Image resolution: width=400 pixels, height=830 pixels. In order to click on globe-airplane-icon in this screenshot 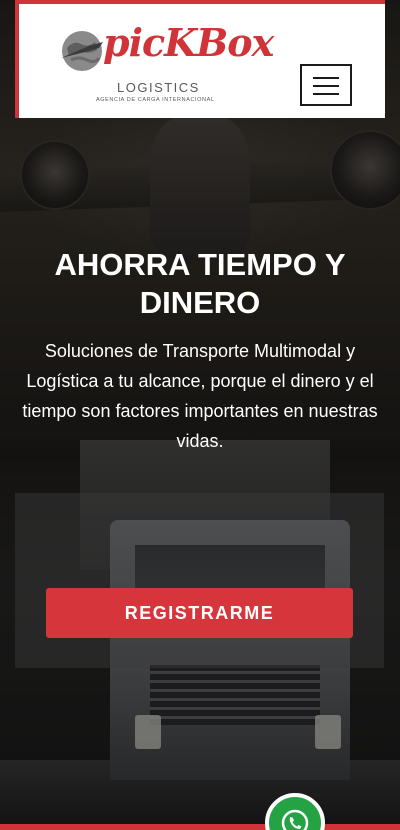, I will do `click(82, 51)`.